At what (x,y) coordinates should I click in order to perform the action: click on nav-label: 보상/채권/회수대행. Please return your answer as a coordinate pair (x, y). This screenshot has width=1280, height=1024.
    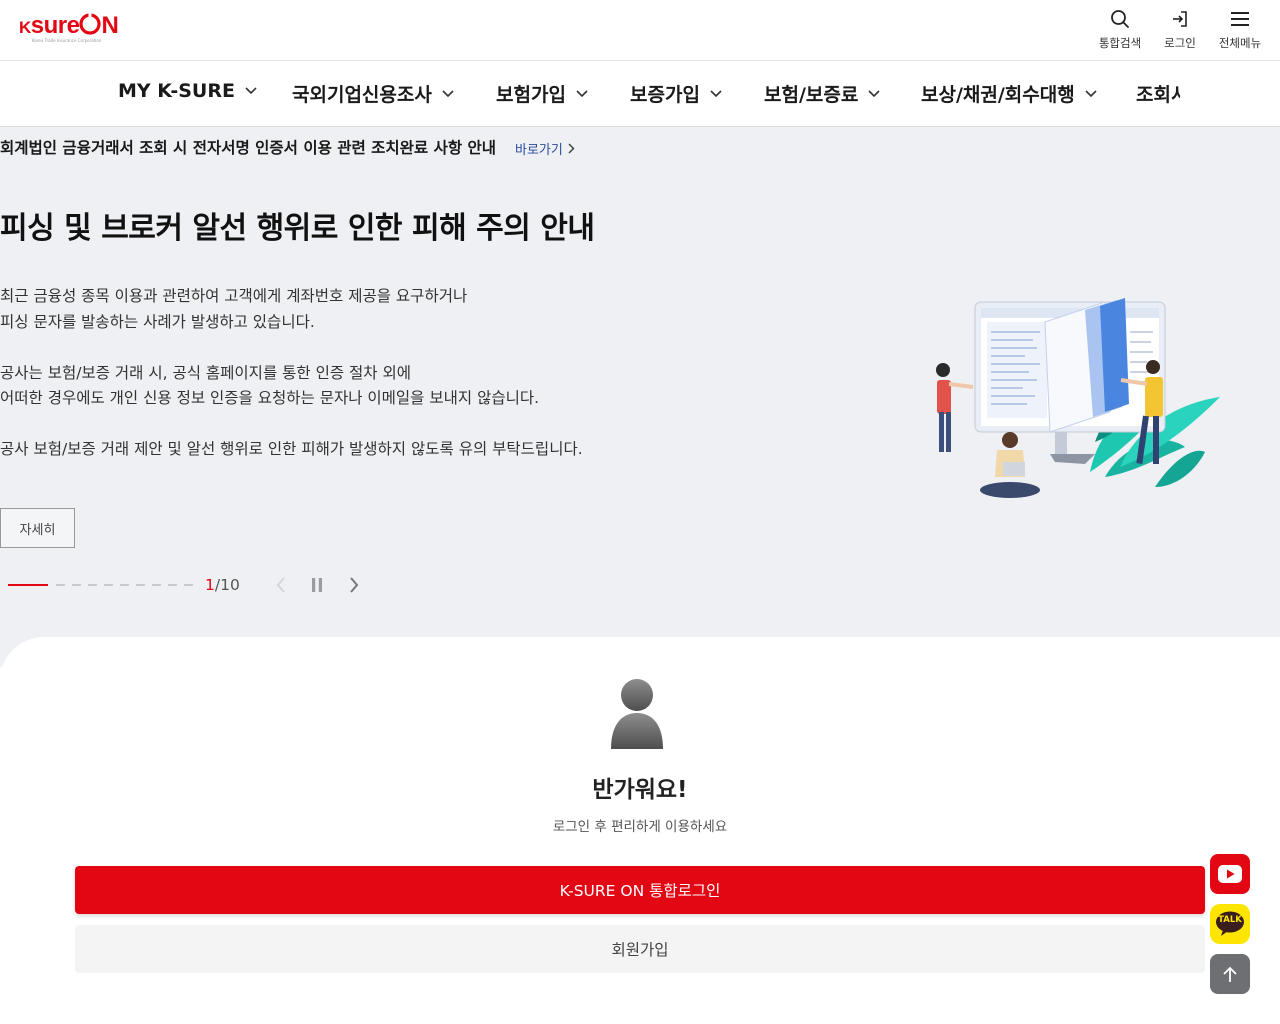
    Looking at the image, I should click on (998, 95).